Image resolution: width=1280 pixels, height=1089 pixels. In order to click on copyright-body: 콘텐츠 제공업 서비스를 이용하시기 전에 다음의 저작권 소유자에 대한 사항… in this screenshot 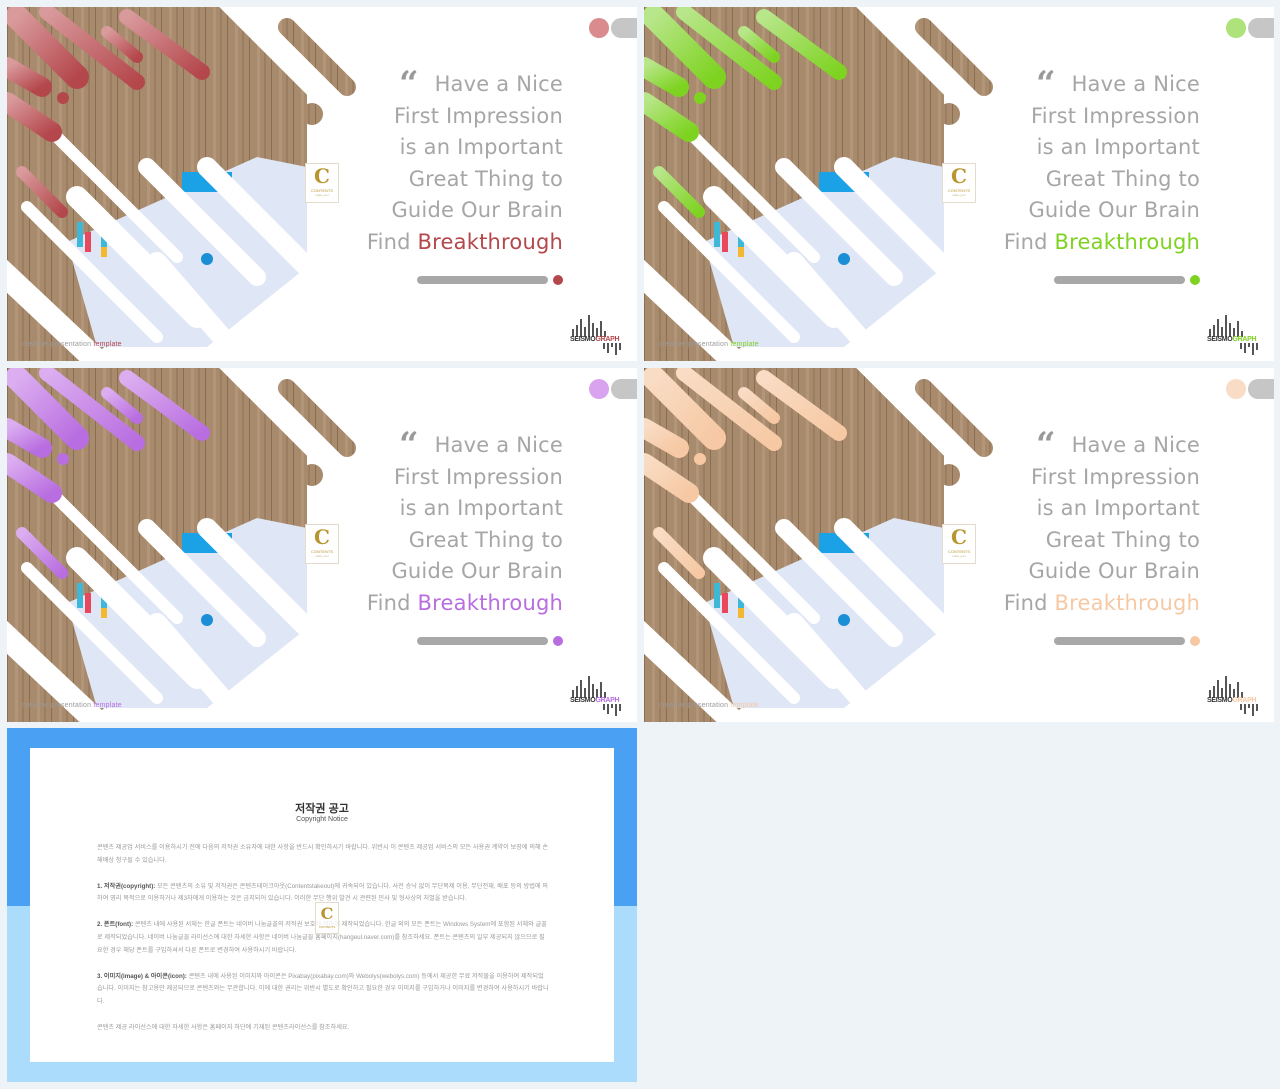, I will do `click(323, 945)`.